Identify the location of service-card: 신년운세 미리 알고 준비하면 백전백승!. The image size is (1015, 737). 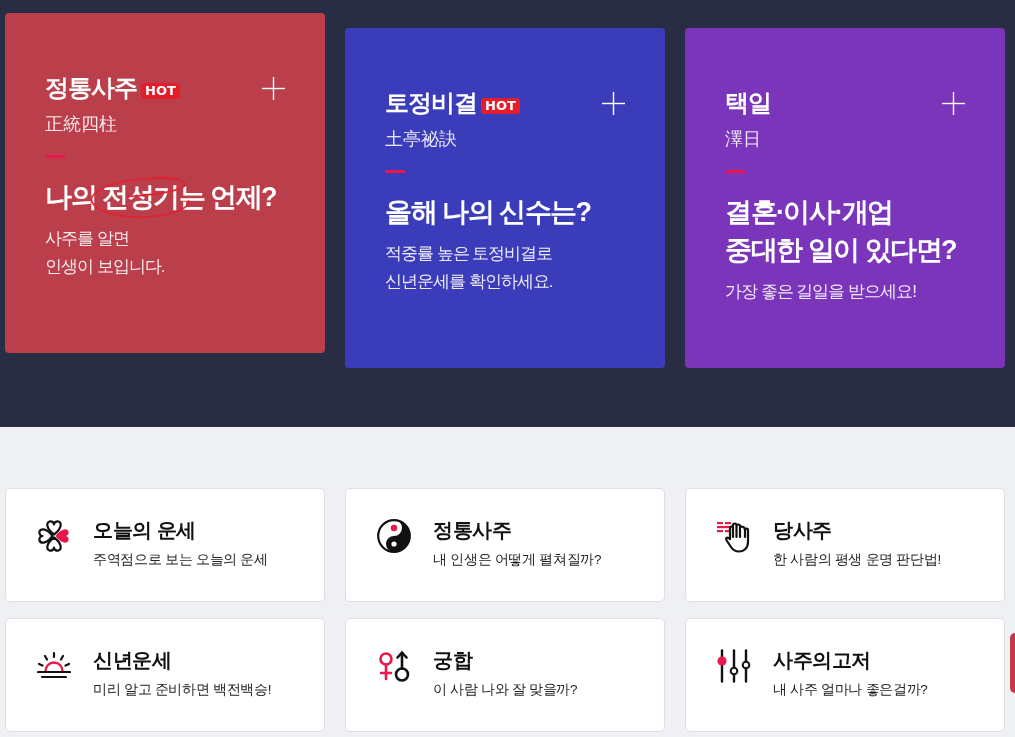
(165, 675).